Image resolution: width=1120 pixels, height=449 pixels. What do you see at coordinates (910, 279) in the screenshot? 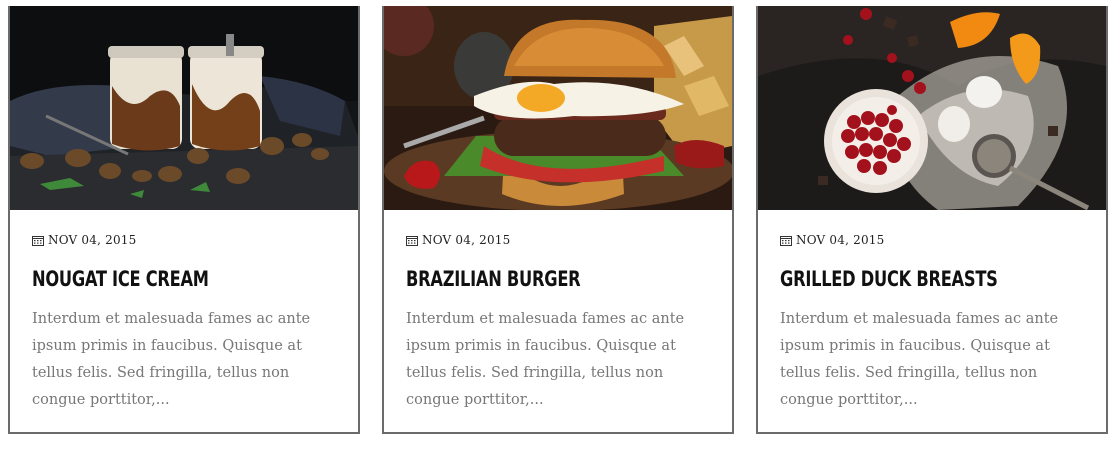
I see `card-title: GRILLED DUCK BREASTS` at bounding box center [910, 279].